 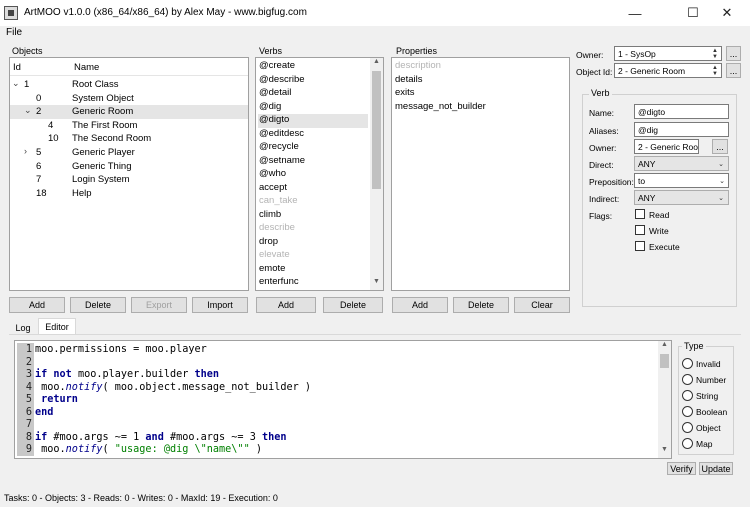 I want to click on property-add-button: Add, so click(x=420, y=305).